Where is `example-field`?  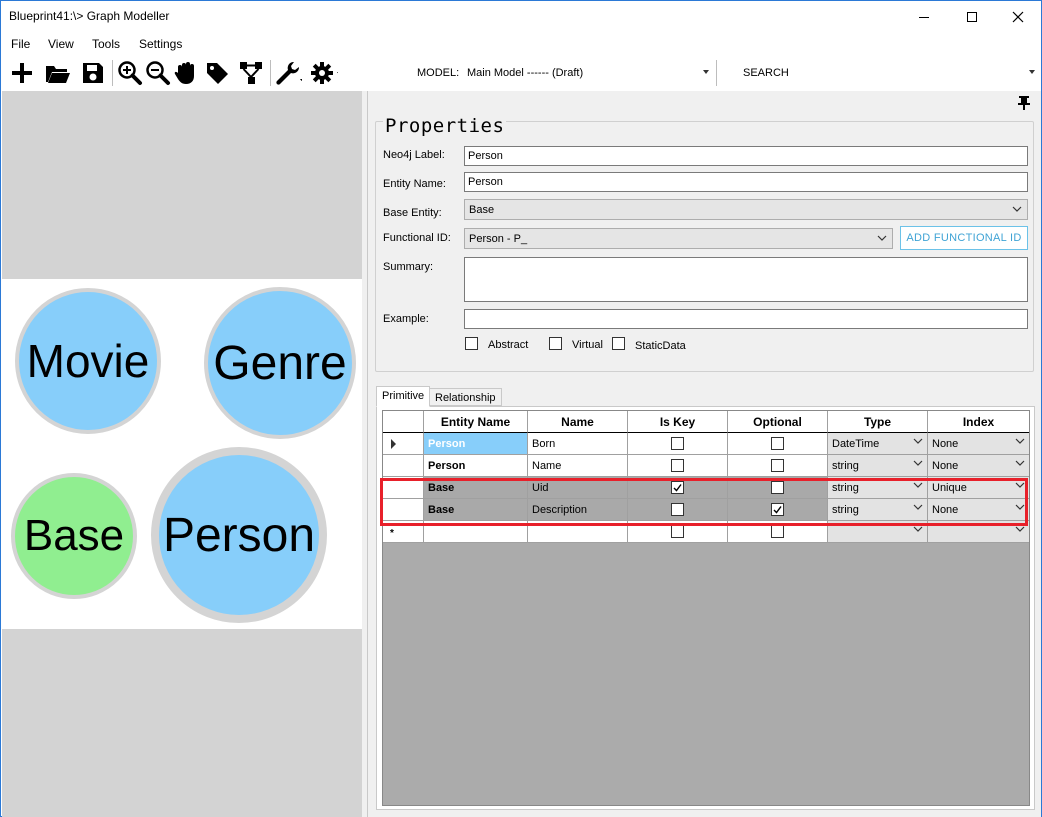 example-field is located at coordinates (746, 319).